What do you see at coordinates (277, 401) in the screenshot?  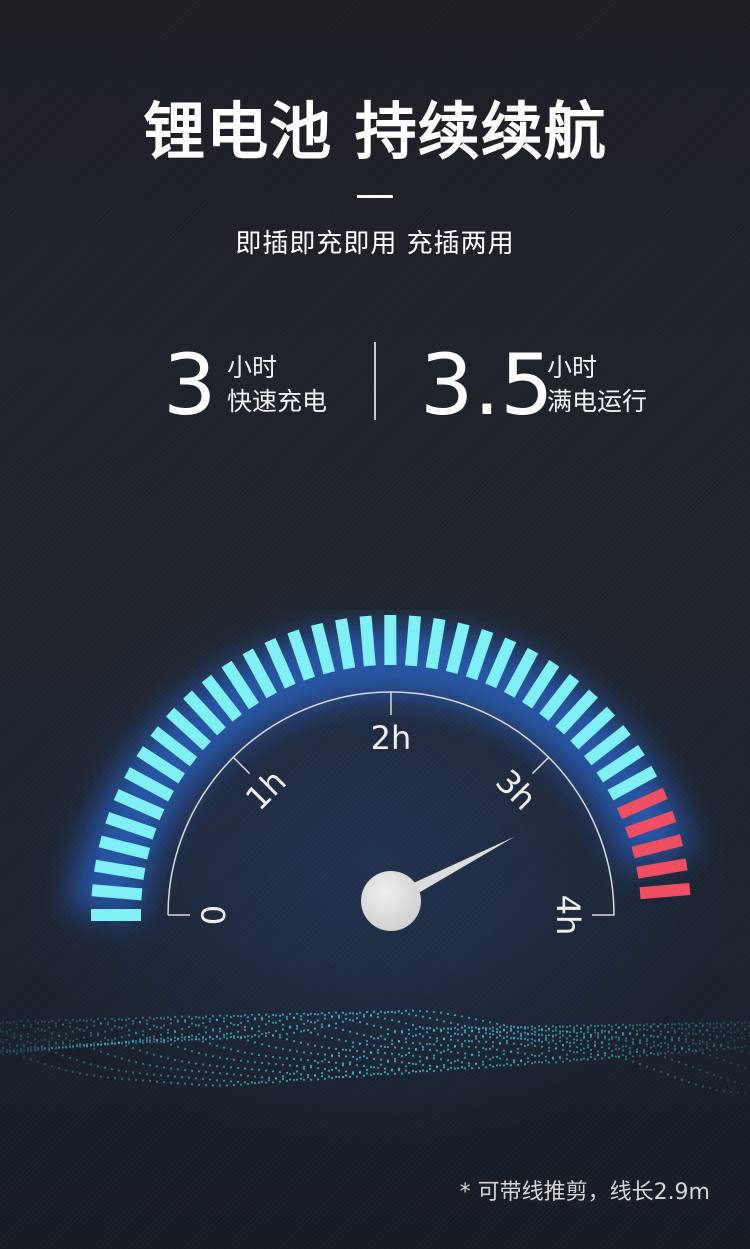 I see `stat-desc: 快速充电` at bounding box center [277, 401].